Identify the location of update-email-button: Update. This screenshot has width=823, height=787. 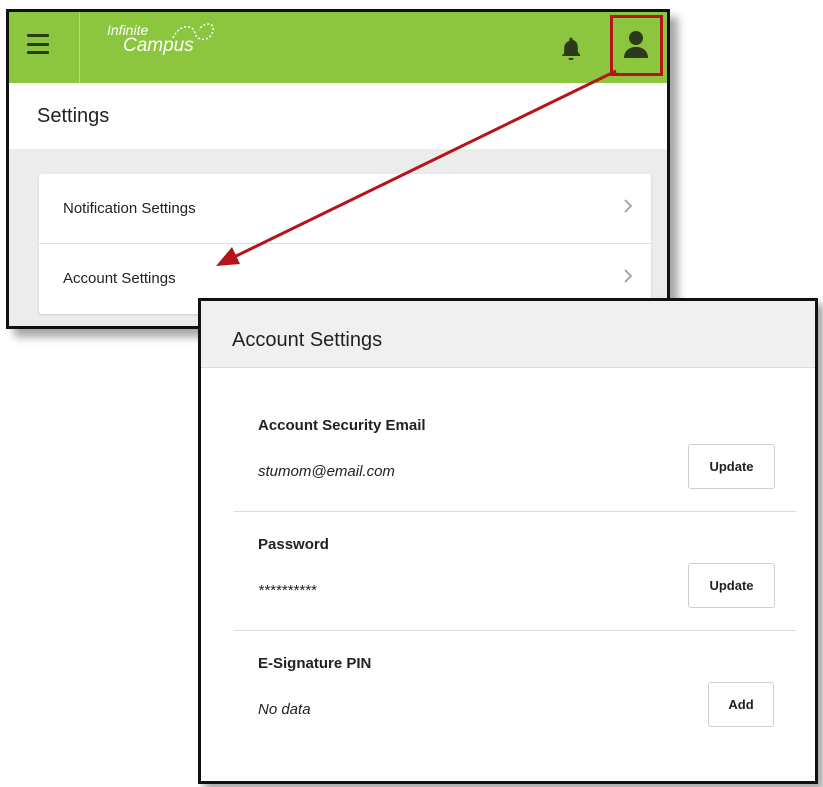
(731, 466).